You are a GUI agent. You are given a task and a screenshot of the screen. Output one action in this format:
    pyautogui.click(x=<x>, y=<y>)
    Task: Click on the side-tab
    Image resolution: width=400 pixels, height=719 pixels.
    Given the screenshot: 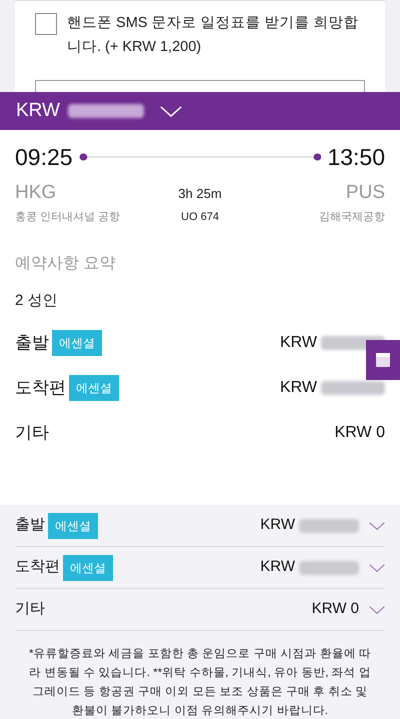 What is the action you would take?
    pyautogui.click(x=383, y=360)
    